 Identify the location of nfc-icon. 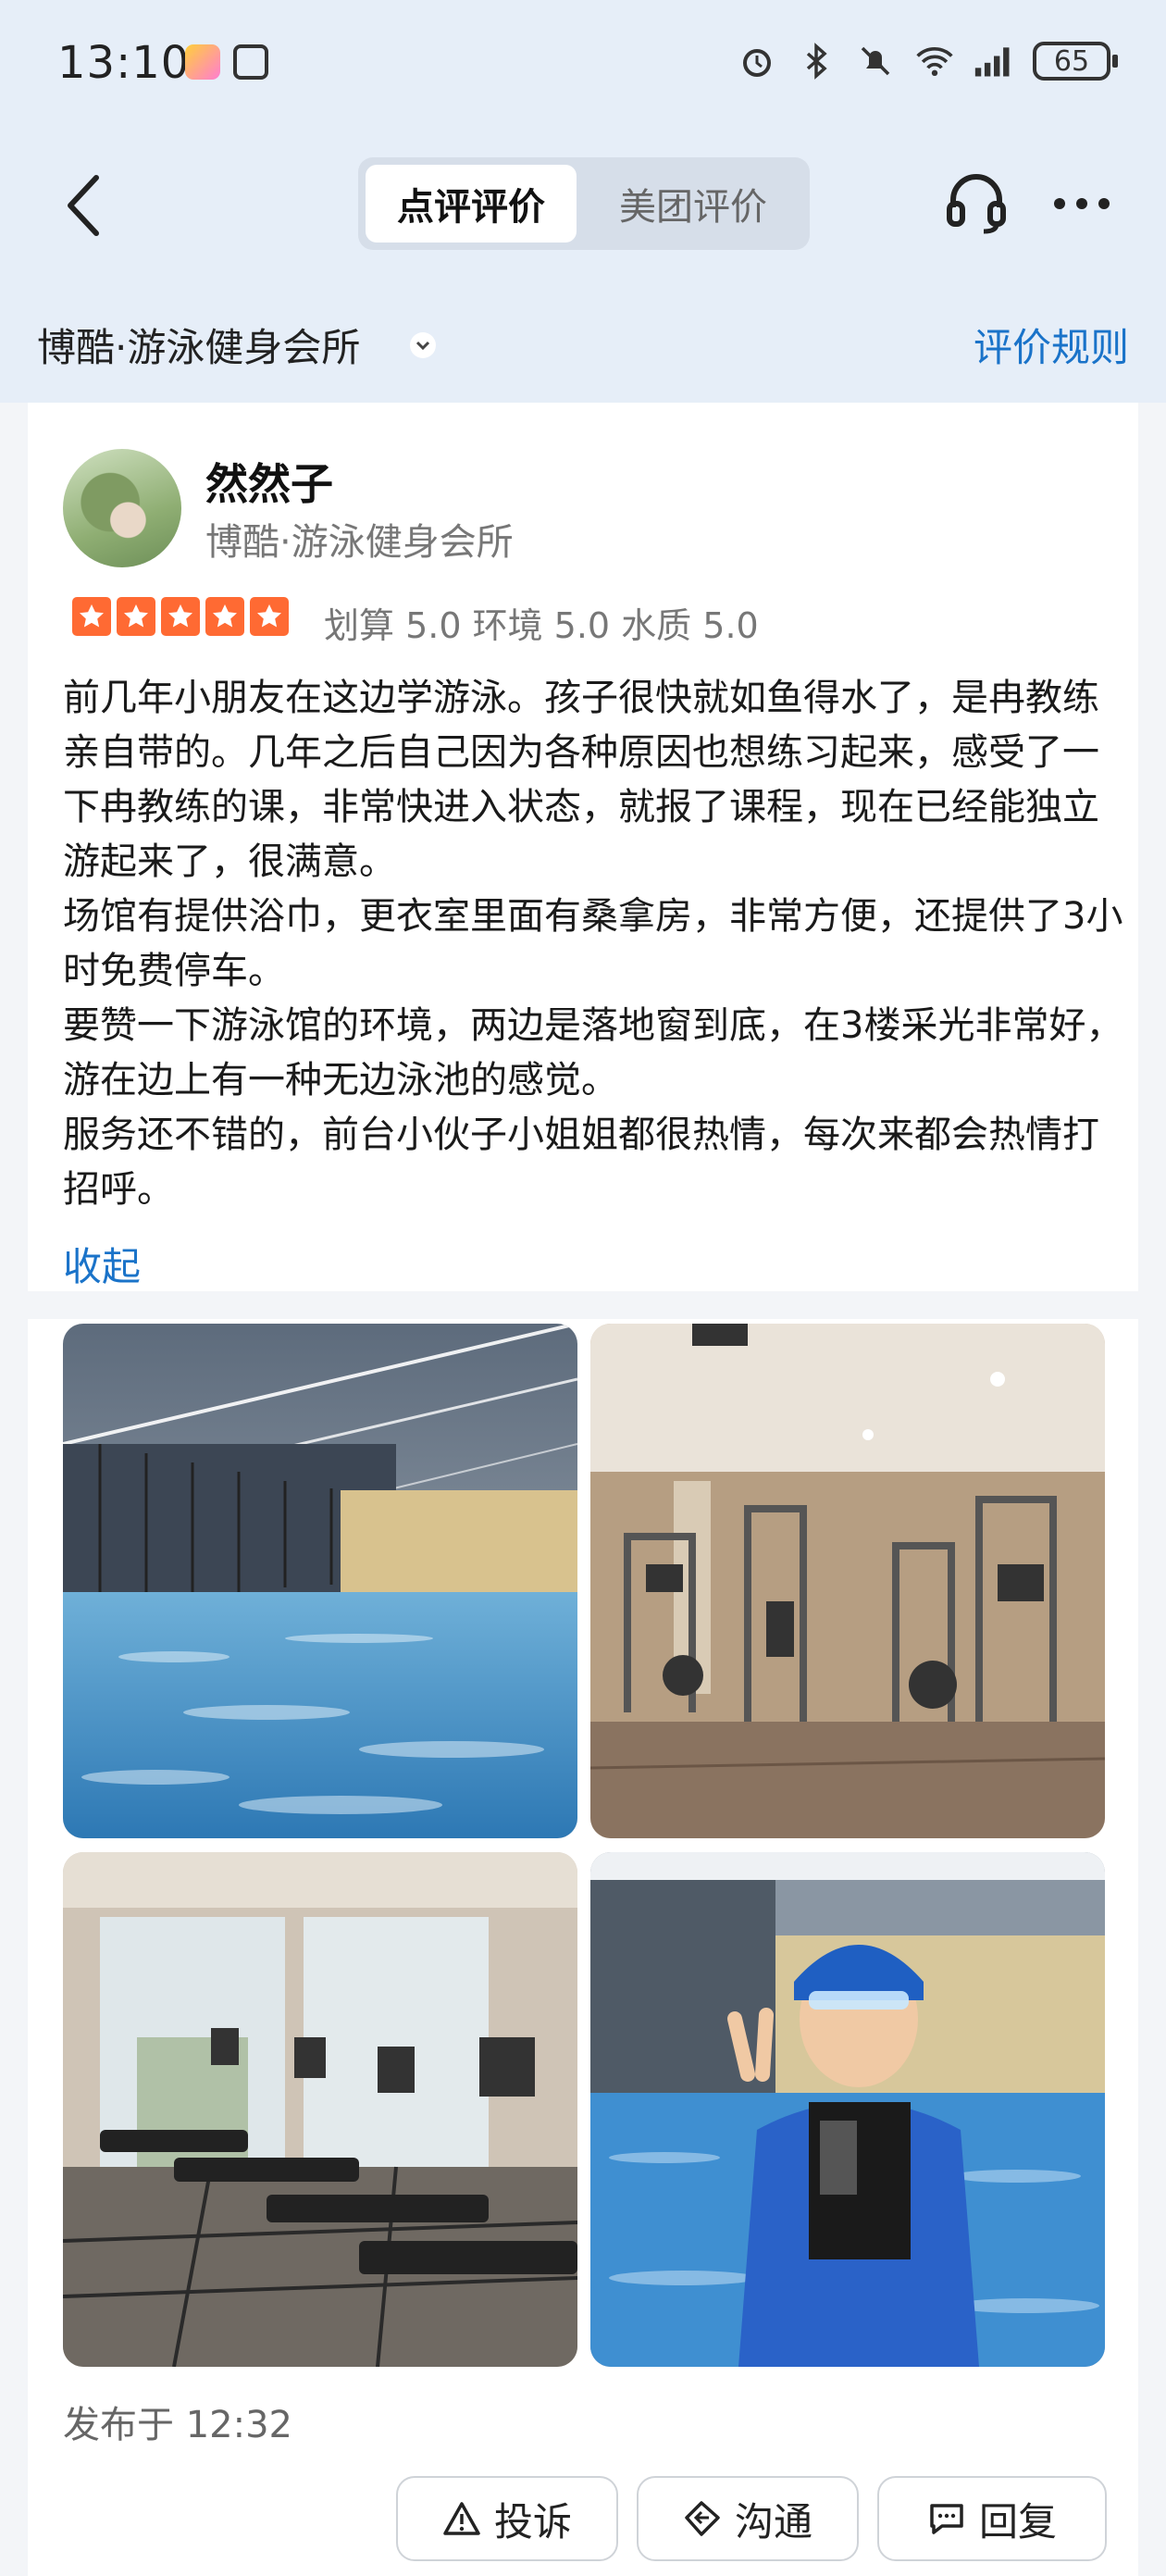
(251, 62).